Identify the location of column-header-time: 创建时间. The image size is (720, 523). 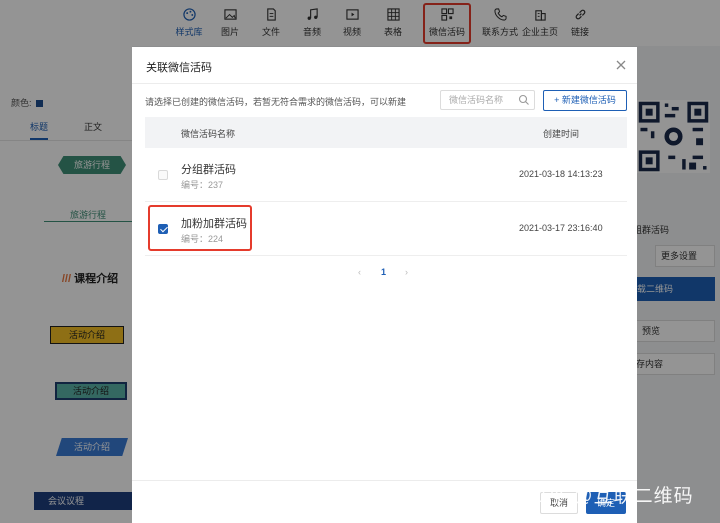
(561, 134).